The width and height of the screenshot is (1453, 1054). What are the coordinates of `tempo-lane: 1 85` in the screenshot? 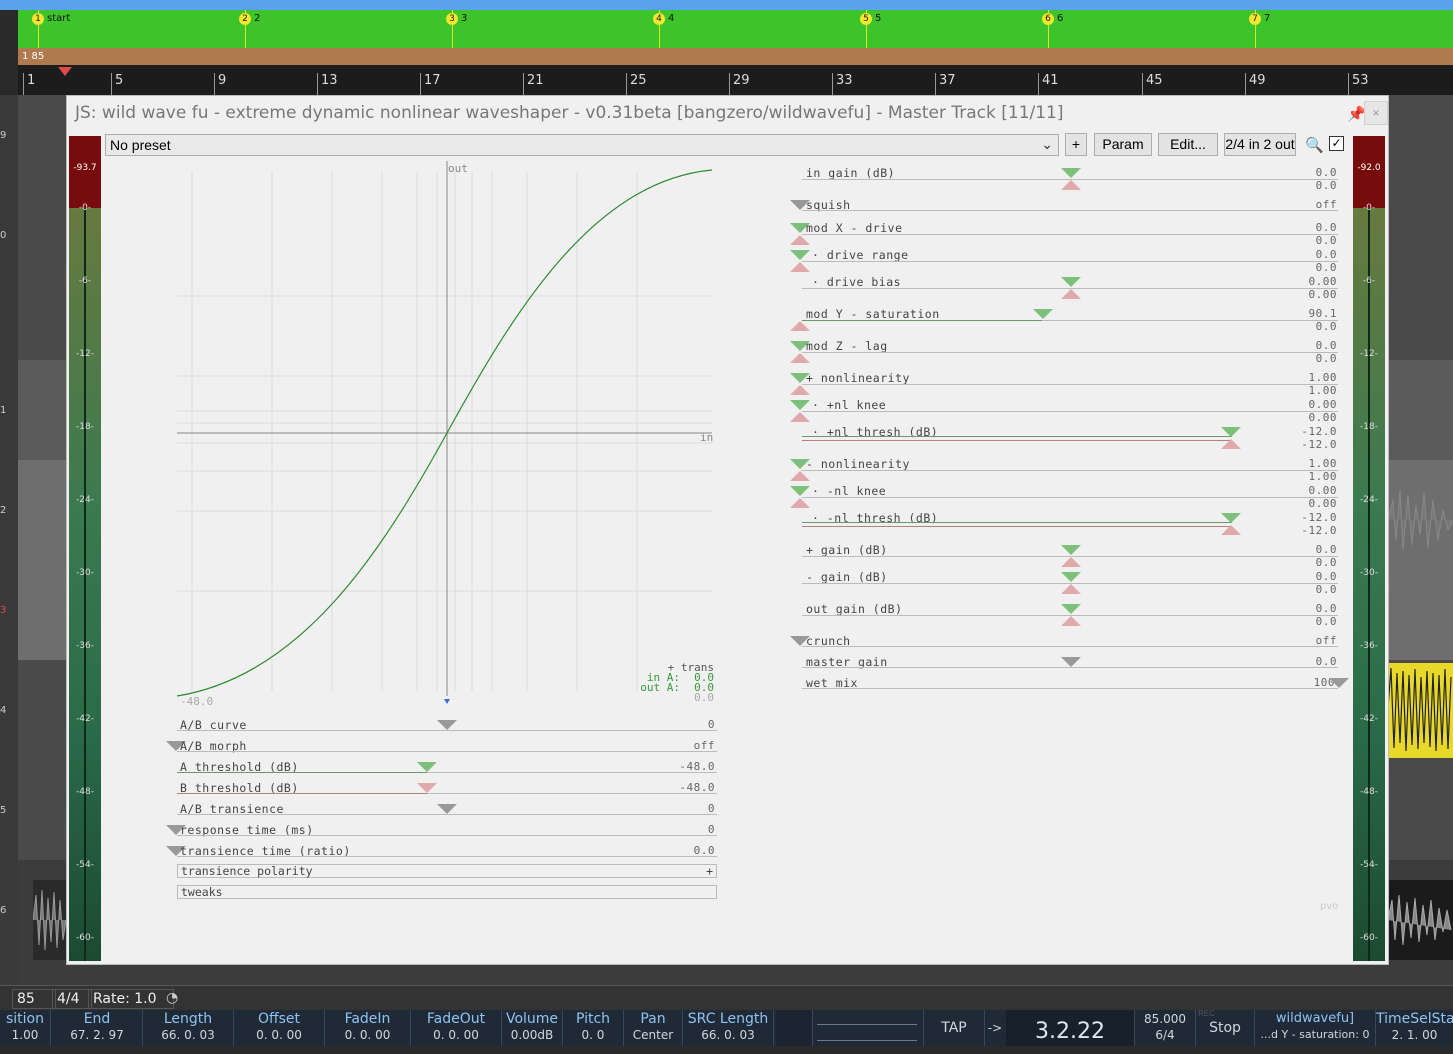 It's located at (735, 56).